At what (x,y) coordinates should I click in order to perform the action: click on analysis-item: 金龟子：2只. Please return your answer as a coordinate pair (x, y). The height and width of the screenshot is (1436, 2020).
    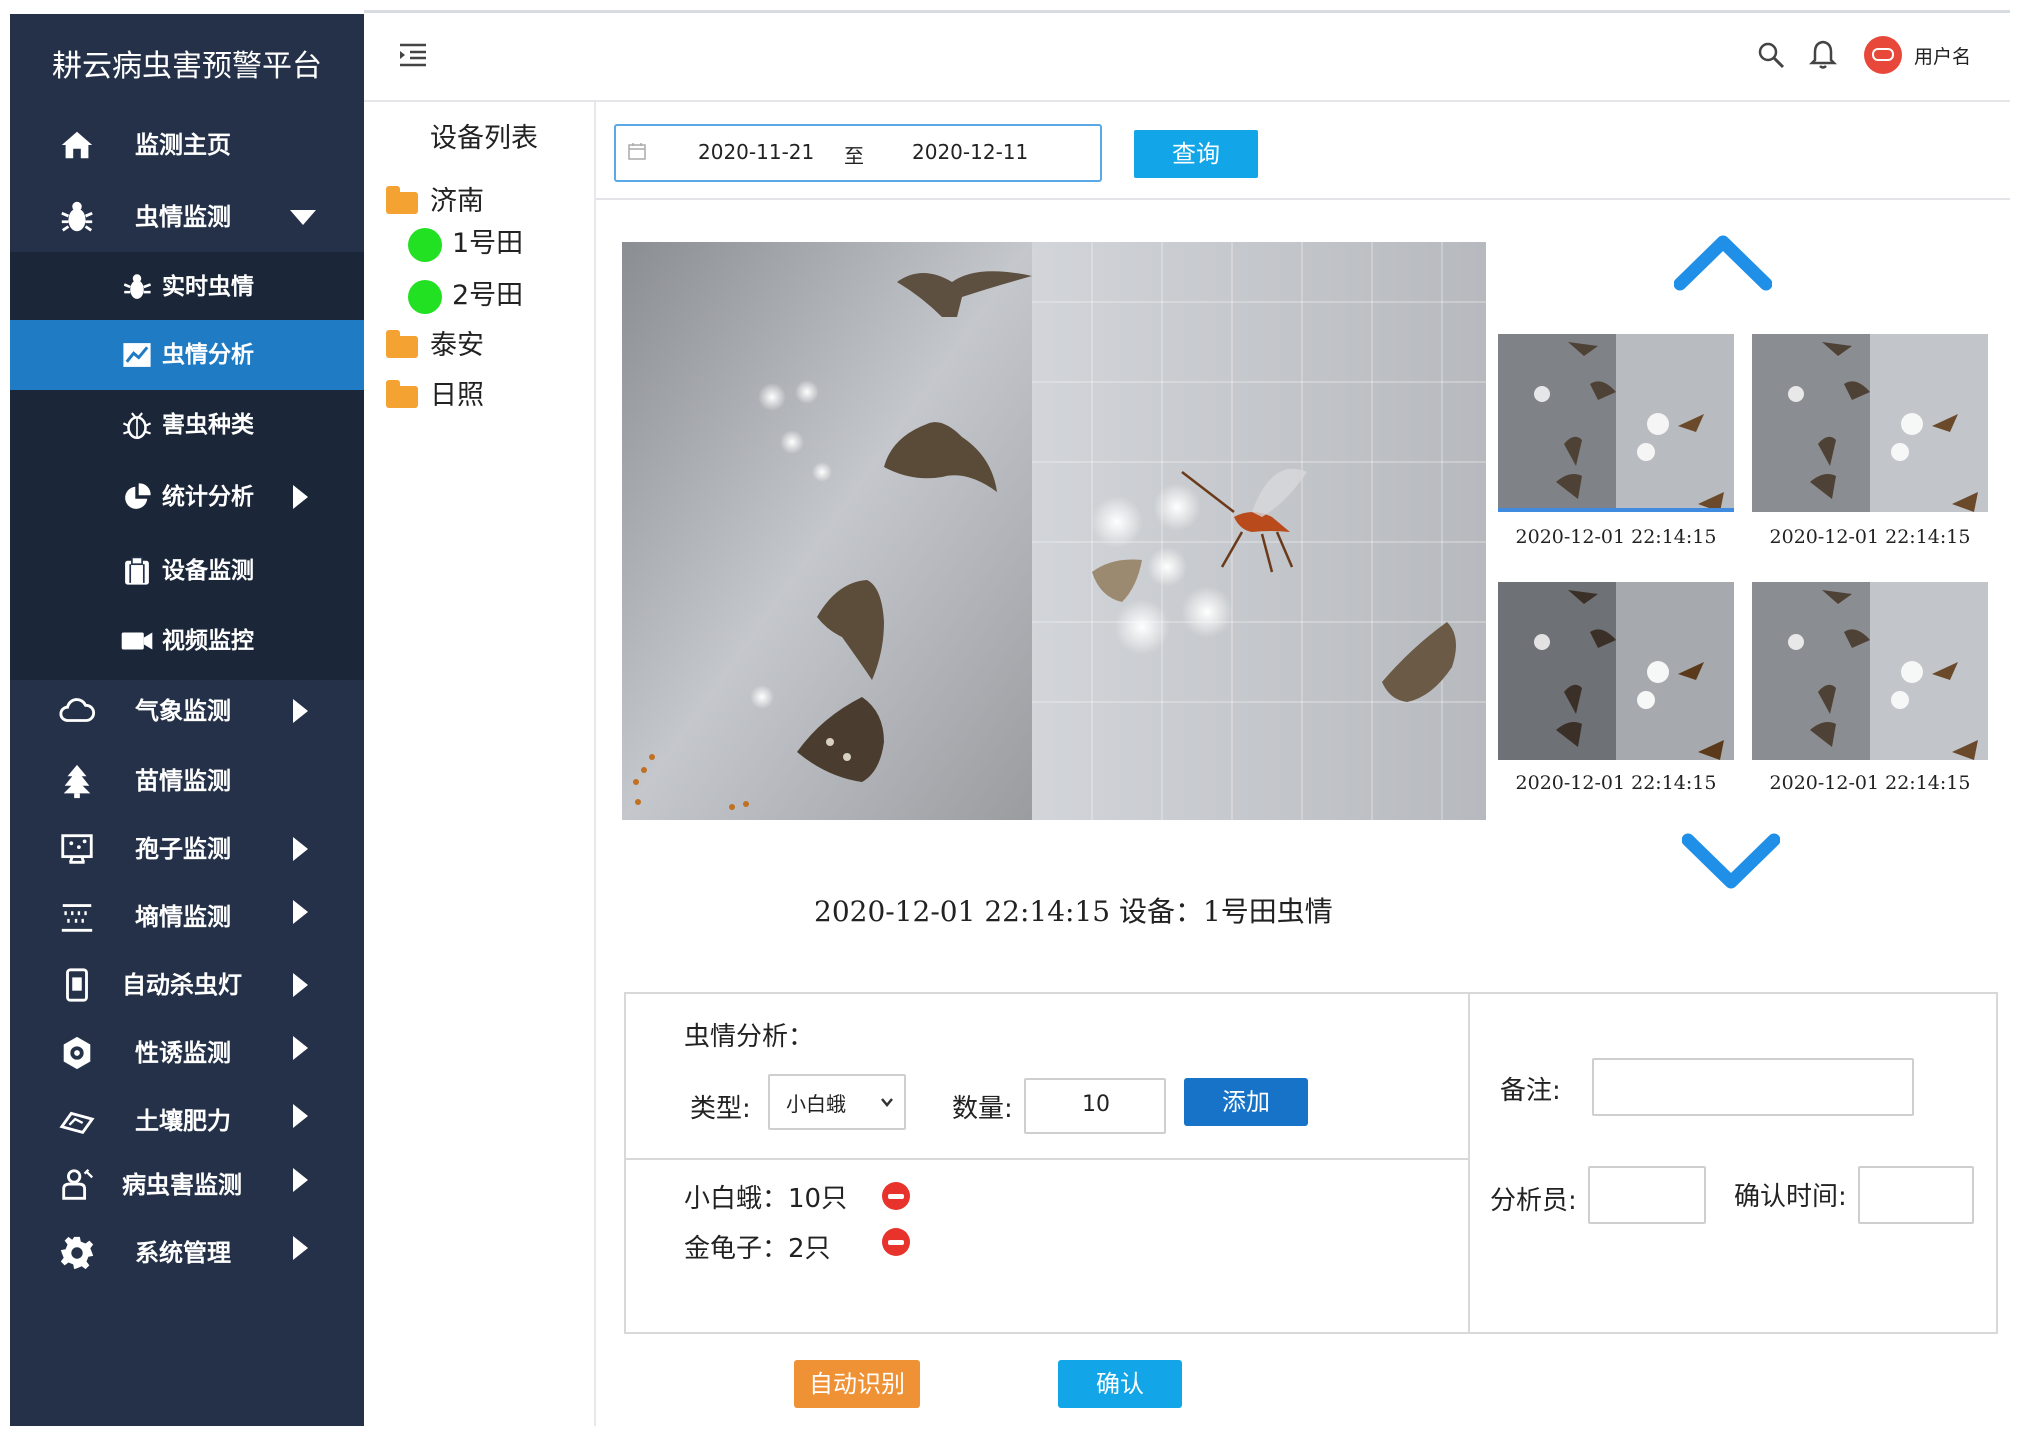
    Looking at the image, I should click on (757, 1249).